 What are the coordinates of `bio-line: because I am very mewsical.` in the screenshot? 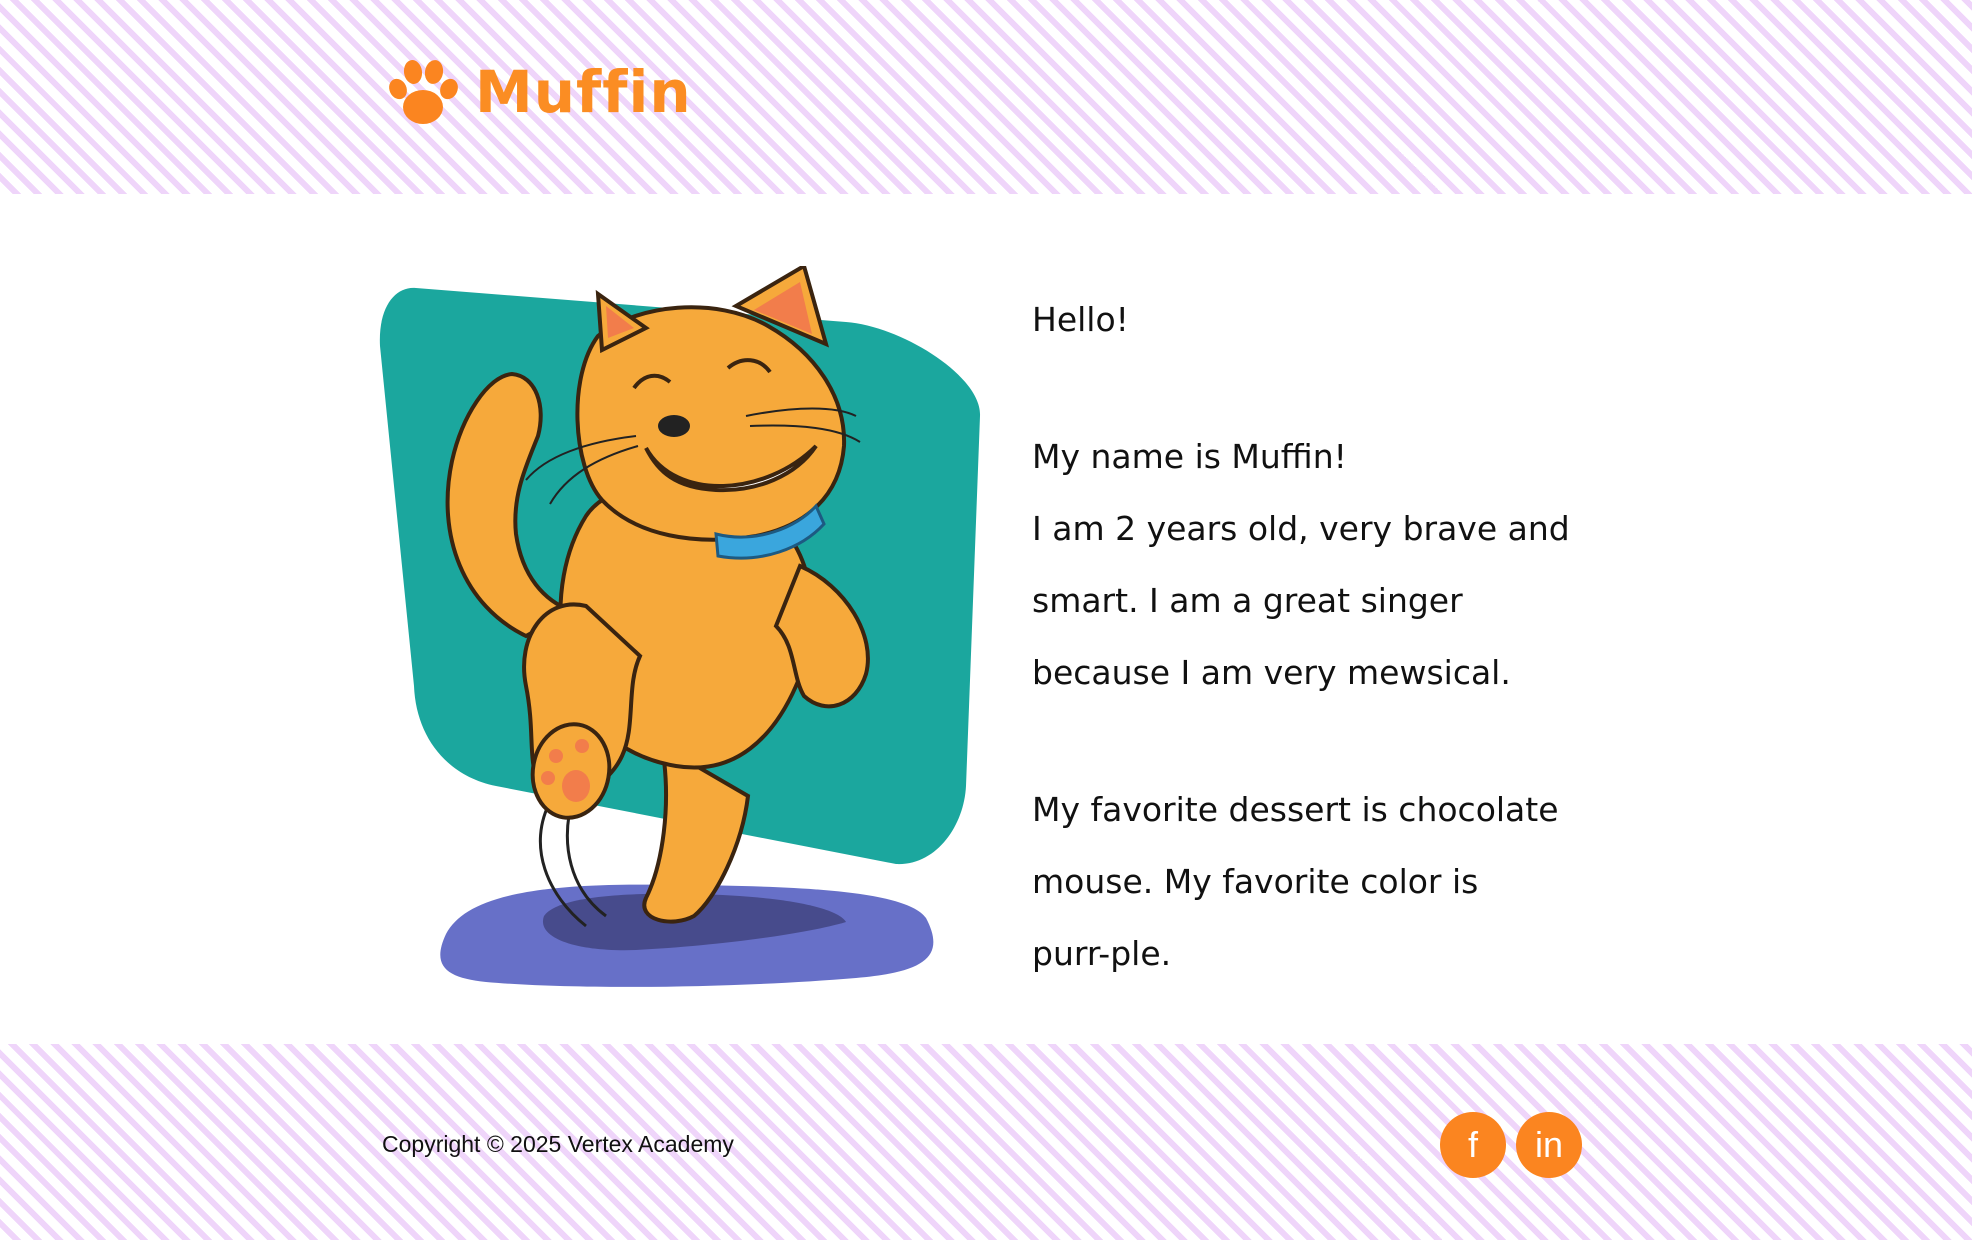 It's located at (1271, 672).